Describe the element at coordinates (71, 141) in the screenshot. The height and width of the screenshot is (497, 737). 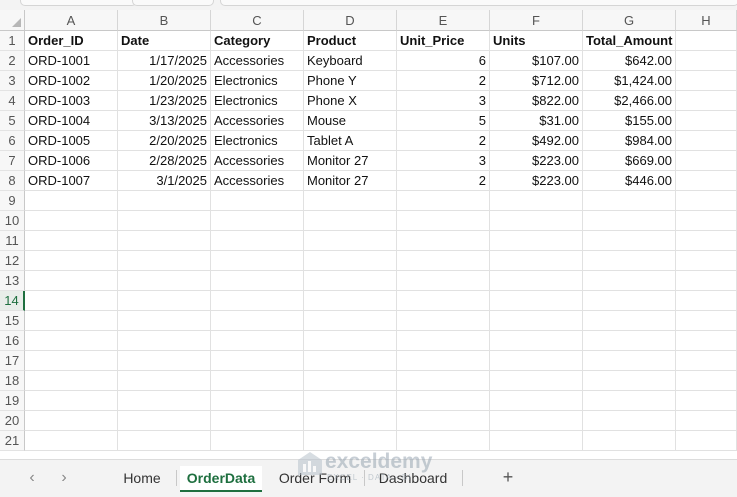
I see `table-cell: ORD-1005` at that location.